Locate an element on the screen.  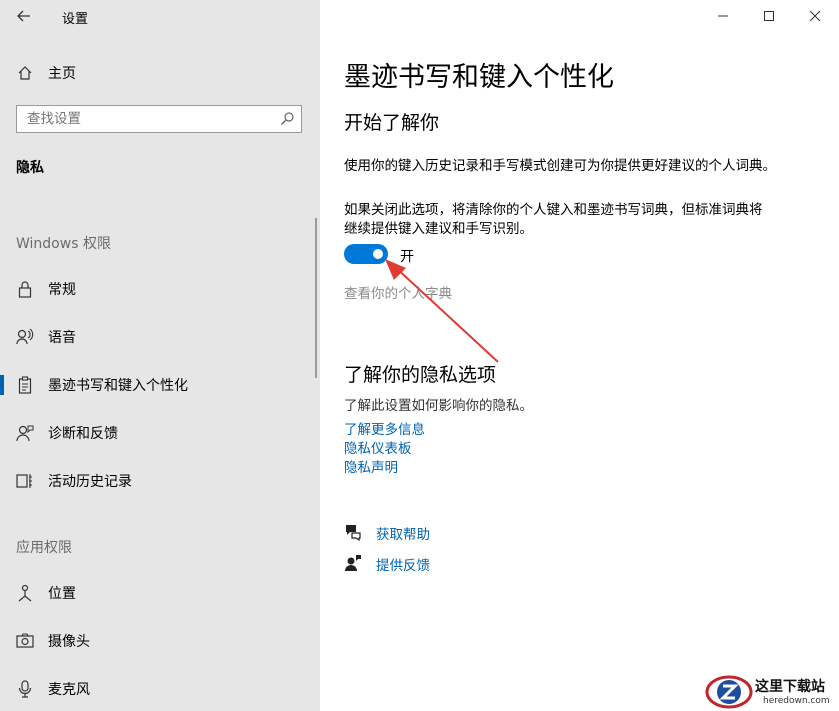
sidebar-item-diagnostics: 诊断和反馈 is located at coordinates (160, 433).